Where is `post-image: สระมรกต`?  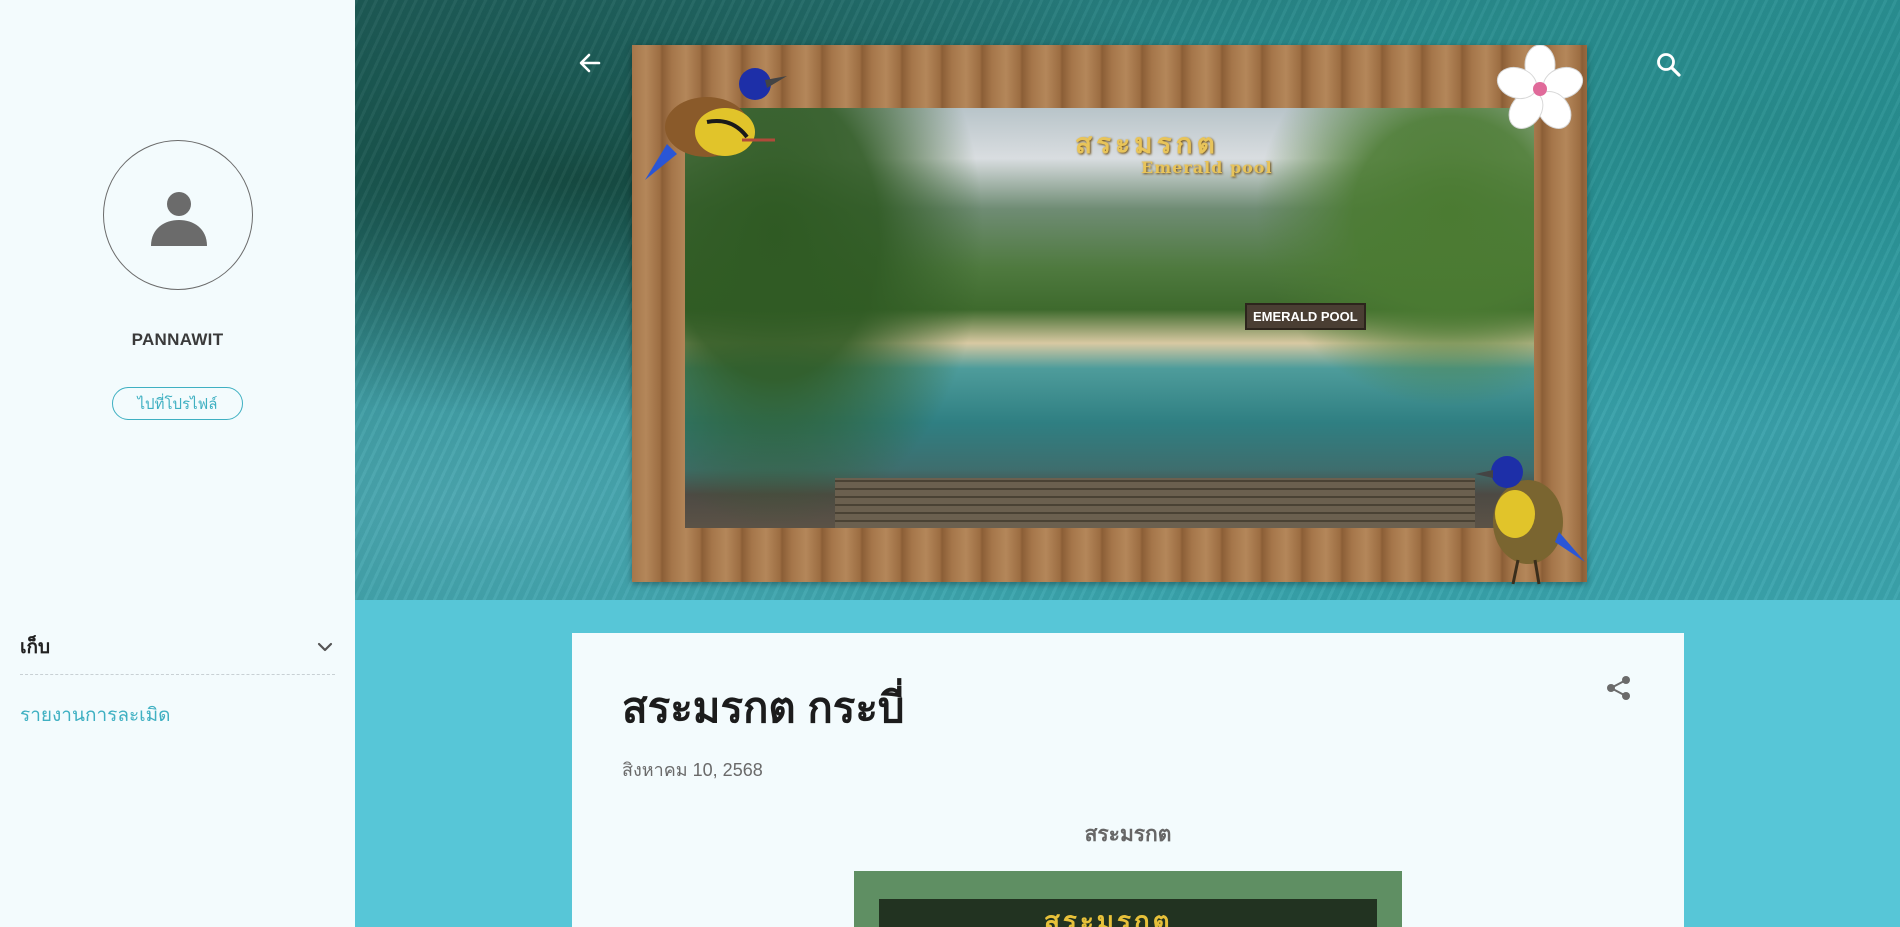 post-image: สระมรกต is located at coordinates (1128, 899).